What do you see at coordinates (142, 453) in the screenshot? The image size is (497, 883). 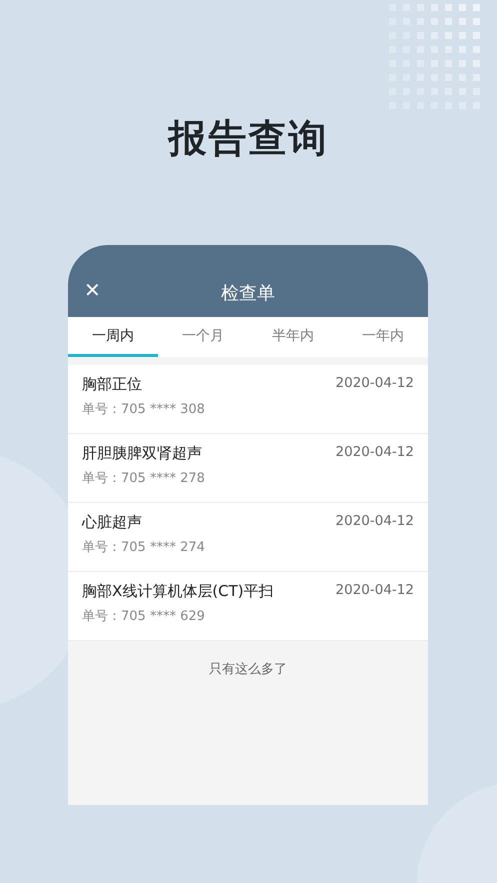 I see `report-name: 肝胆胰脾双肾超声` at bounding box center [142, 453].